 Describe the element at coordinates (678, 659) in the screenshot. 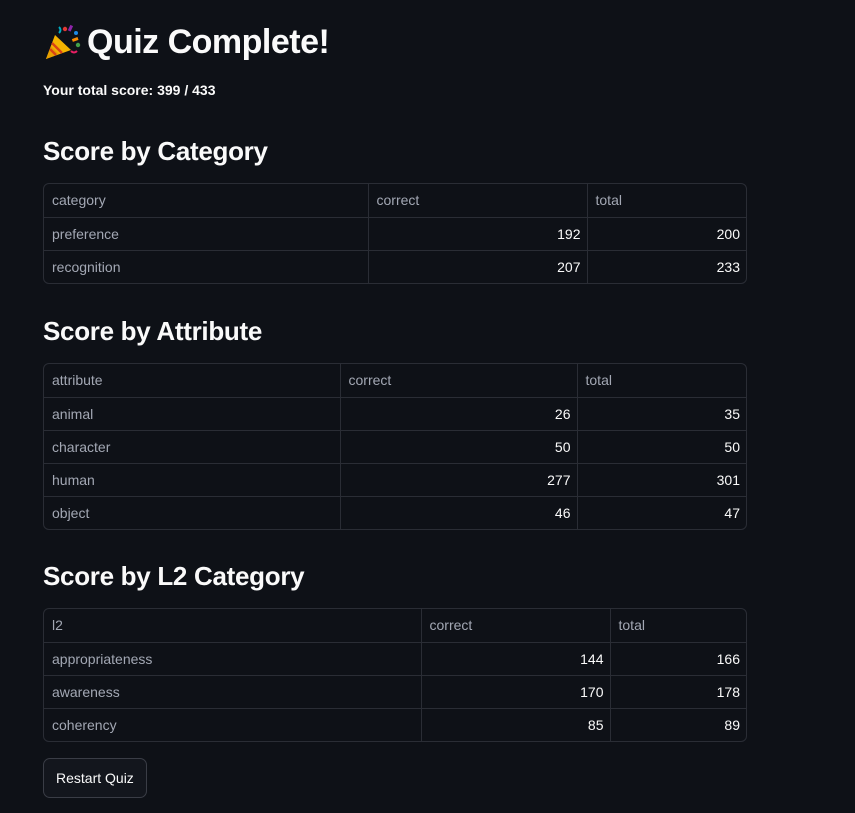

I see `table-cell: 166` at that location.